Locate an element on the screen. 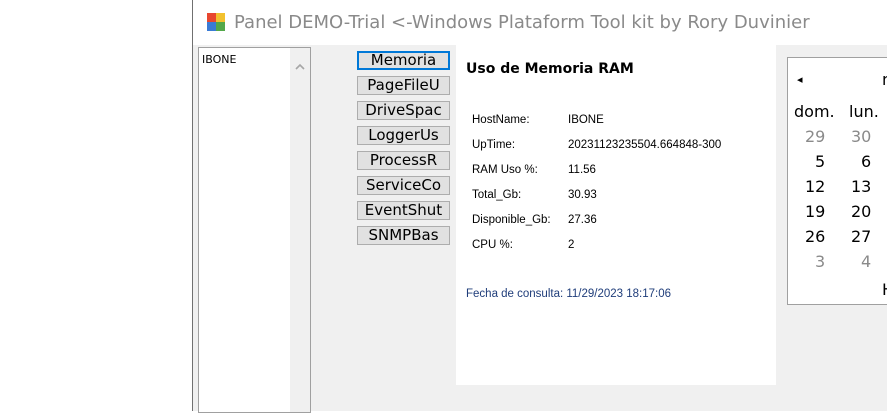  calendar-day: 13 is located at coordinates (861, 186).